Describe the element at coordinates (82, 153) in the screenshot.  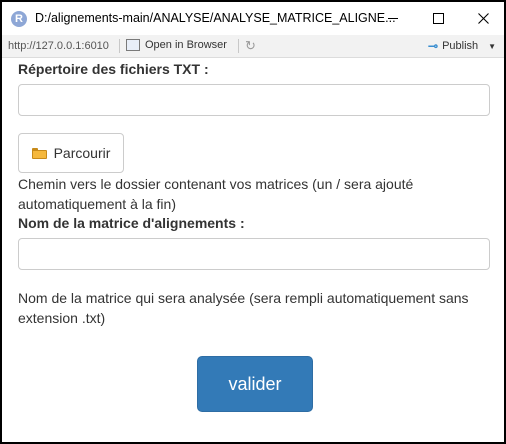
I see `browse-button-label: Parcourir` at that location.